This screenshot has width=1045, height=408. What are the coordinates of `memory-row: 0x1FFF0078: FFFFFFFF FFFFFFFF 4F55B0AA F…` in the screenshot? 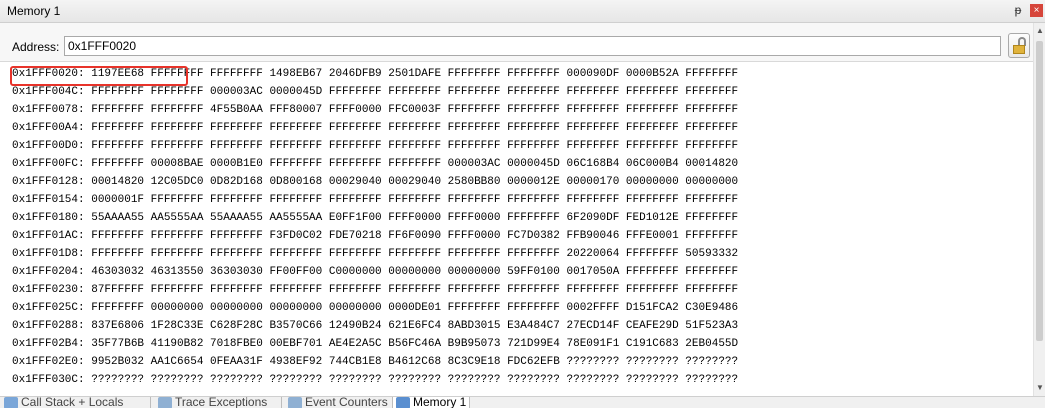 It's located at (375, 110).